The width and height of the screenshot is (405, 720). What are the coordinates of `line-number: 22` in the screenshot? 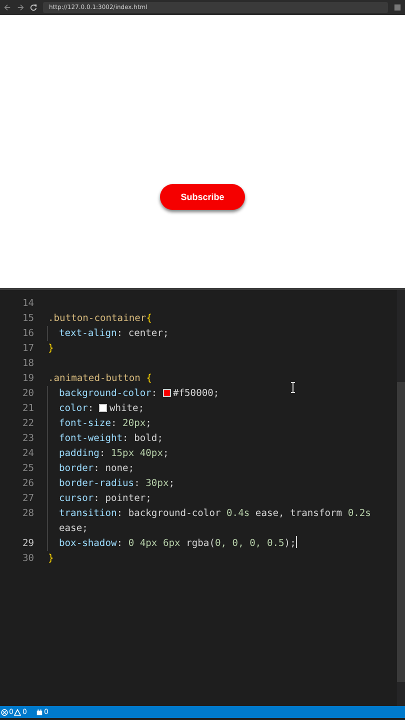 It's located at (27, 424).